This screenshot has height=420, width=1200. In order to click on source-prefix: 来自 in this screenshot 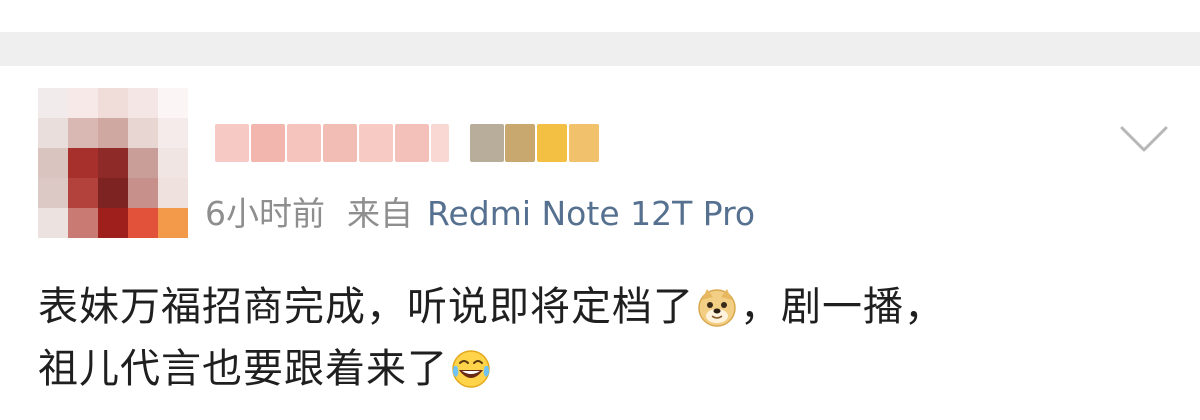, I will do `click(380, 213)`.